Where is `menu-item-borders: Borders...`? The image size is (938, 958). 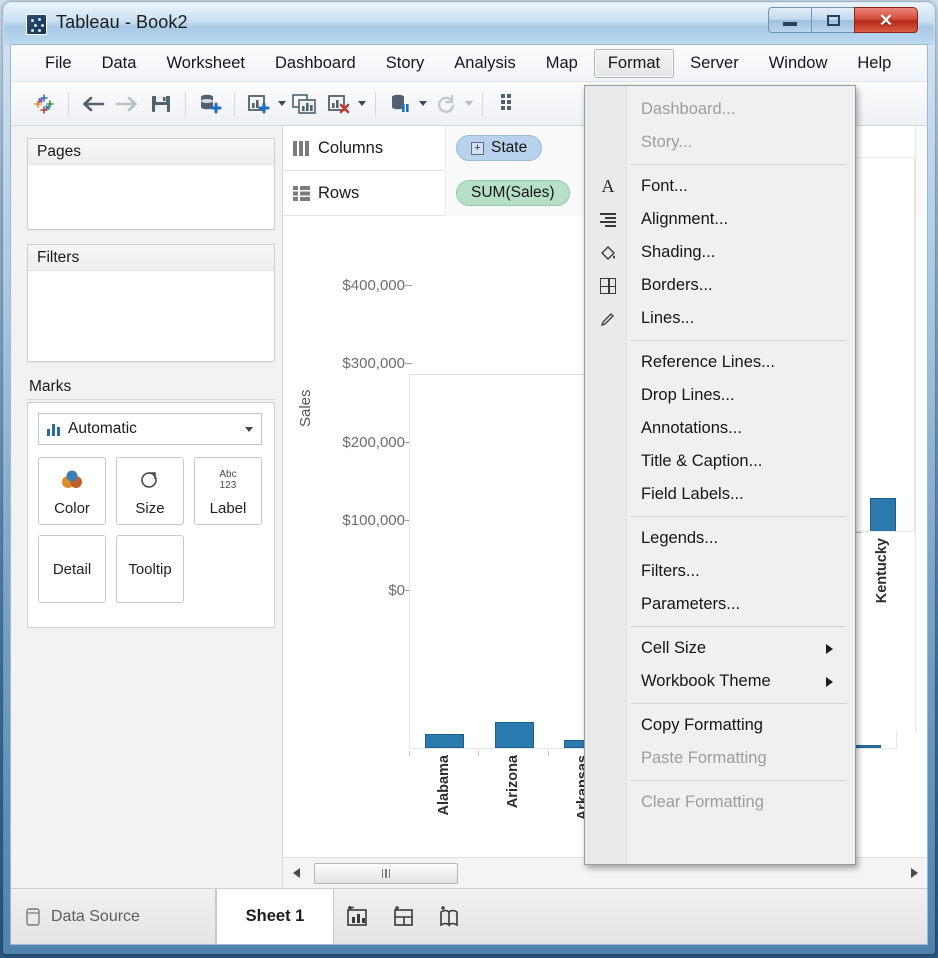
menu-item-borders: Borders... is located at coordinates (720, 285).